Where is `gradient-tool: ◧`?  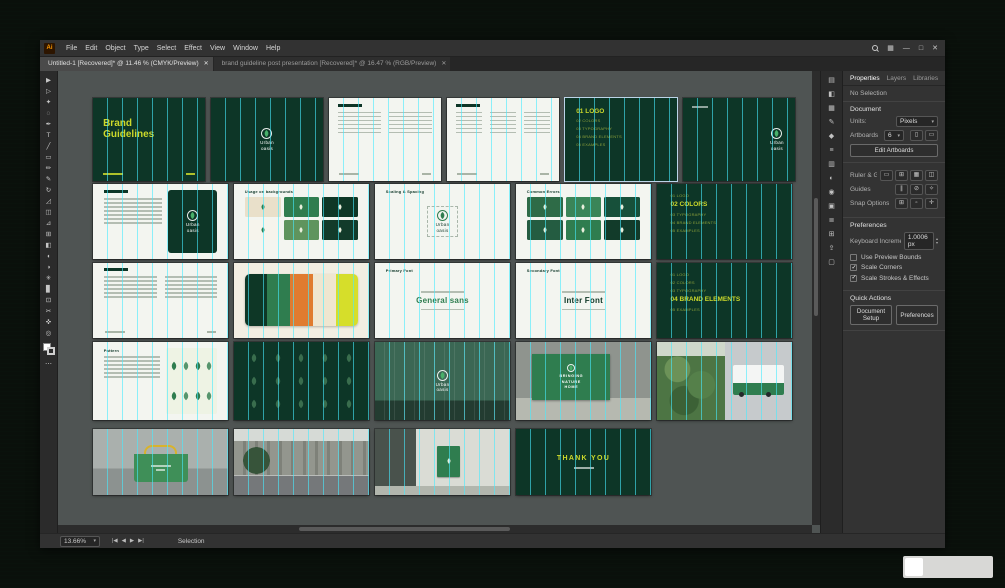
gradient-tool: ◧ is located at coordinates (49, 245).